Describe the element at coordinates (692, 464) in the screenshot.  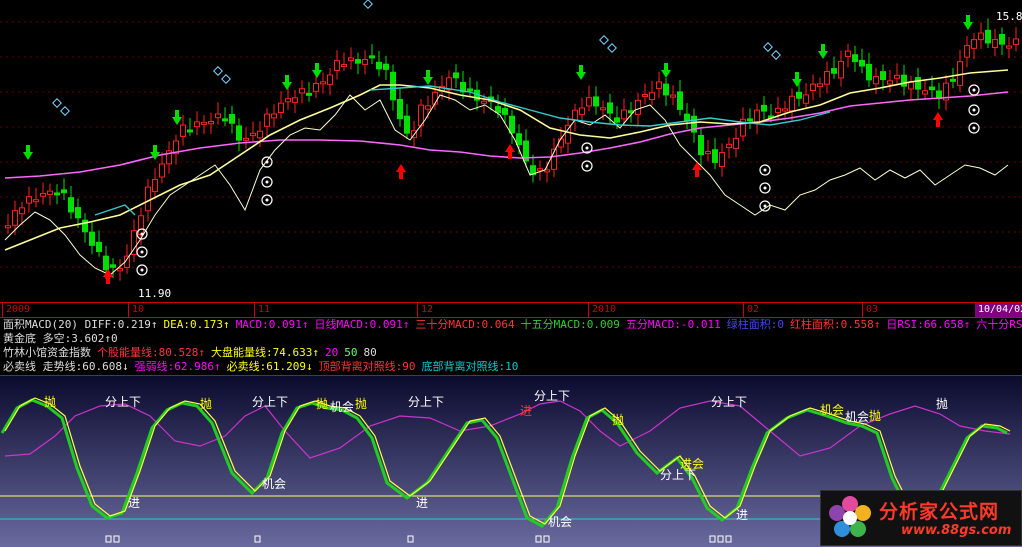
I see `signal-label: 进会` at that location.